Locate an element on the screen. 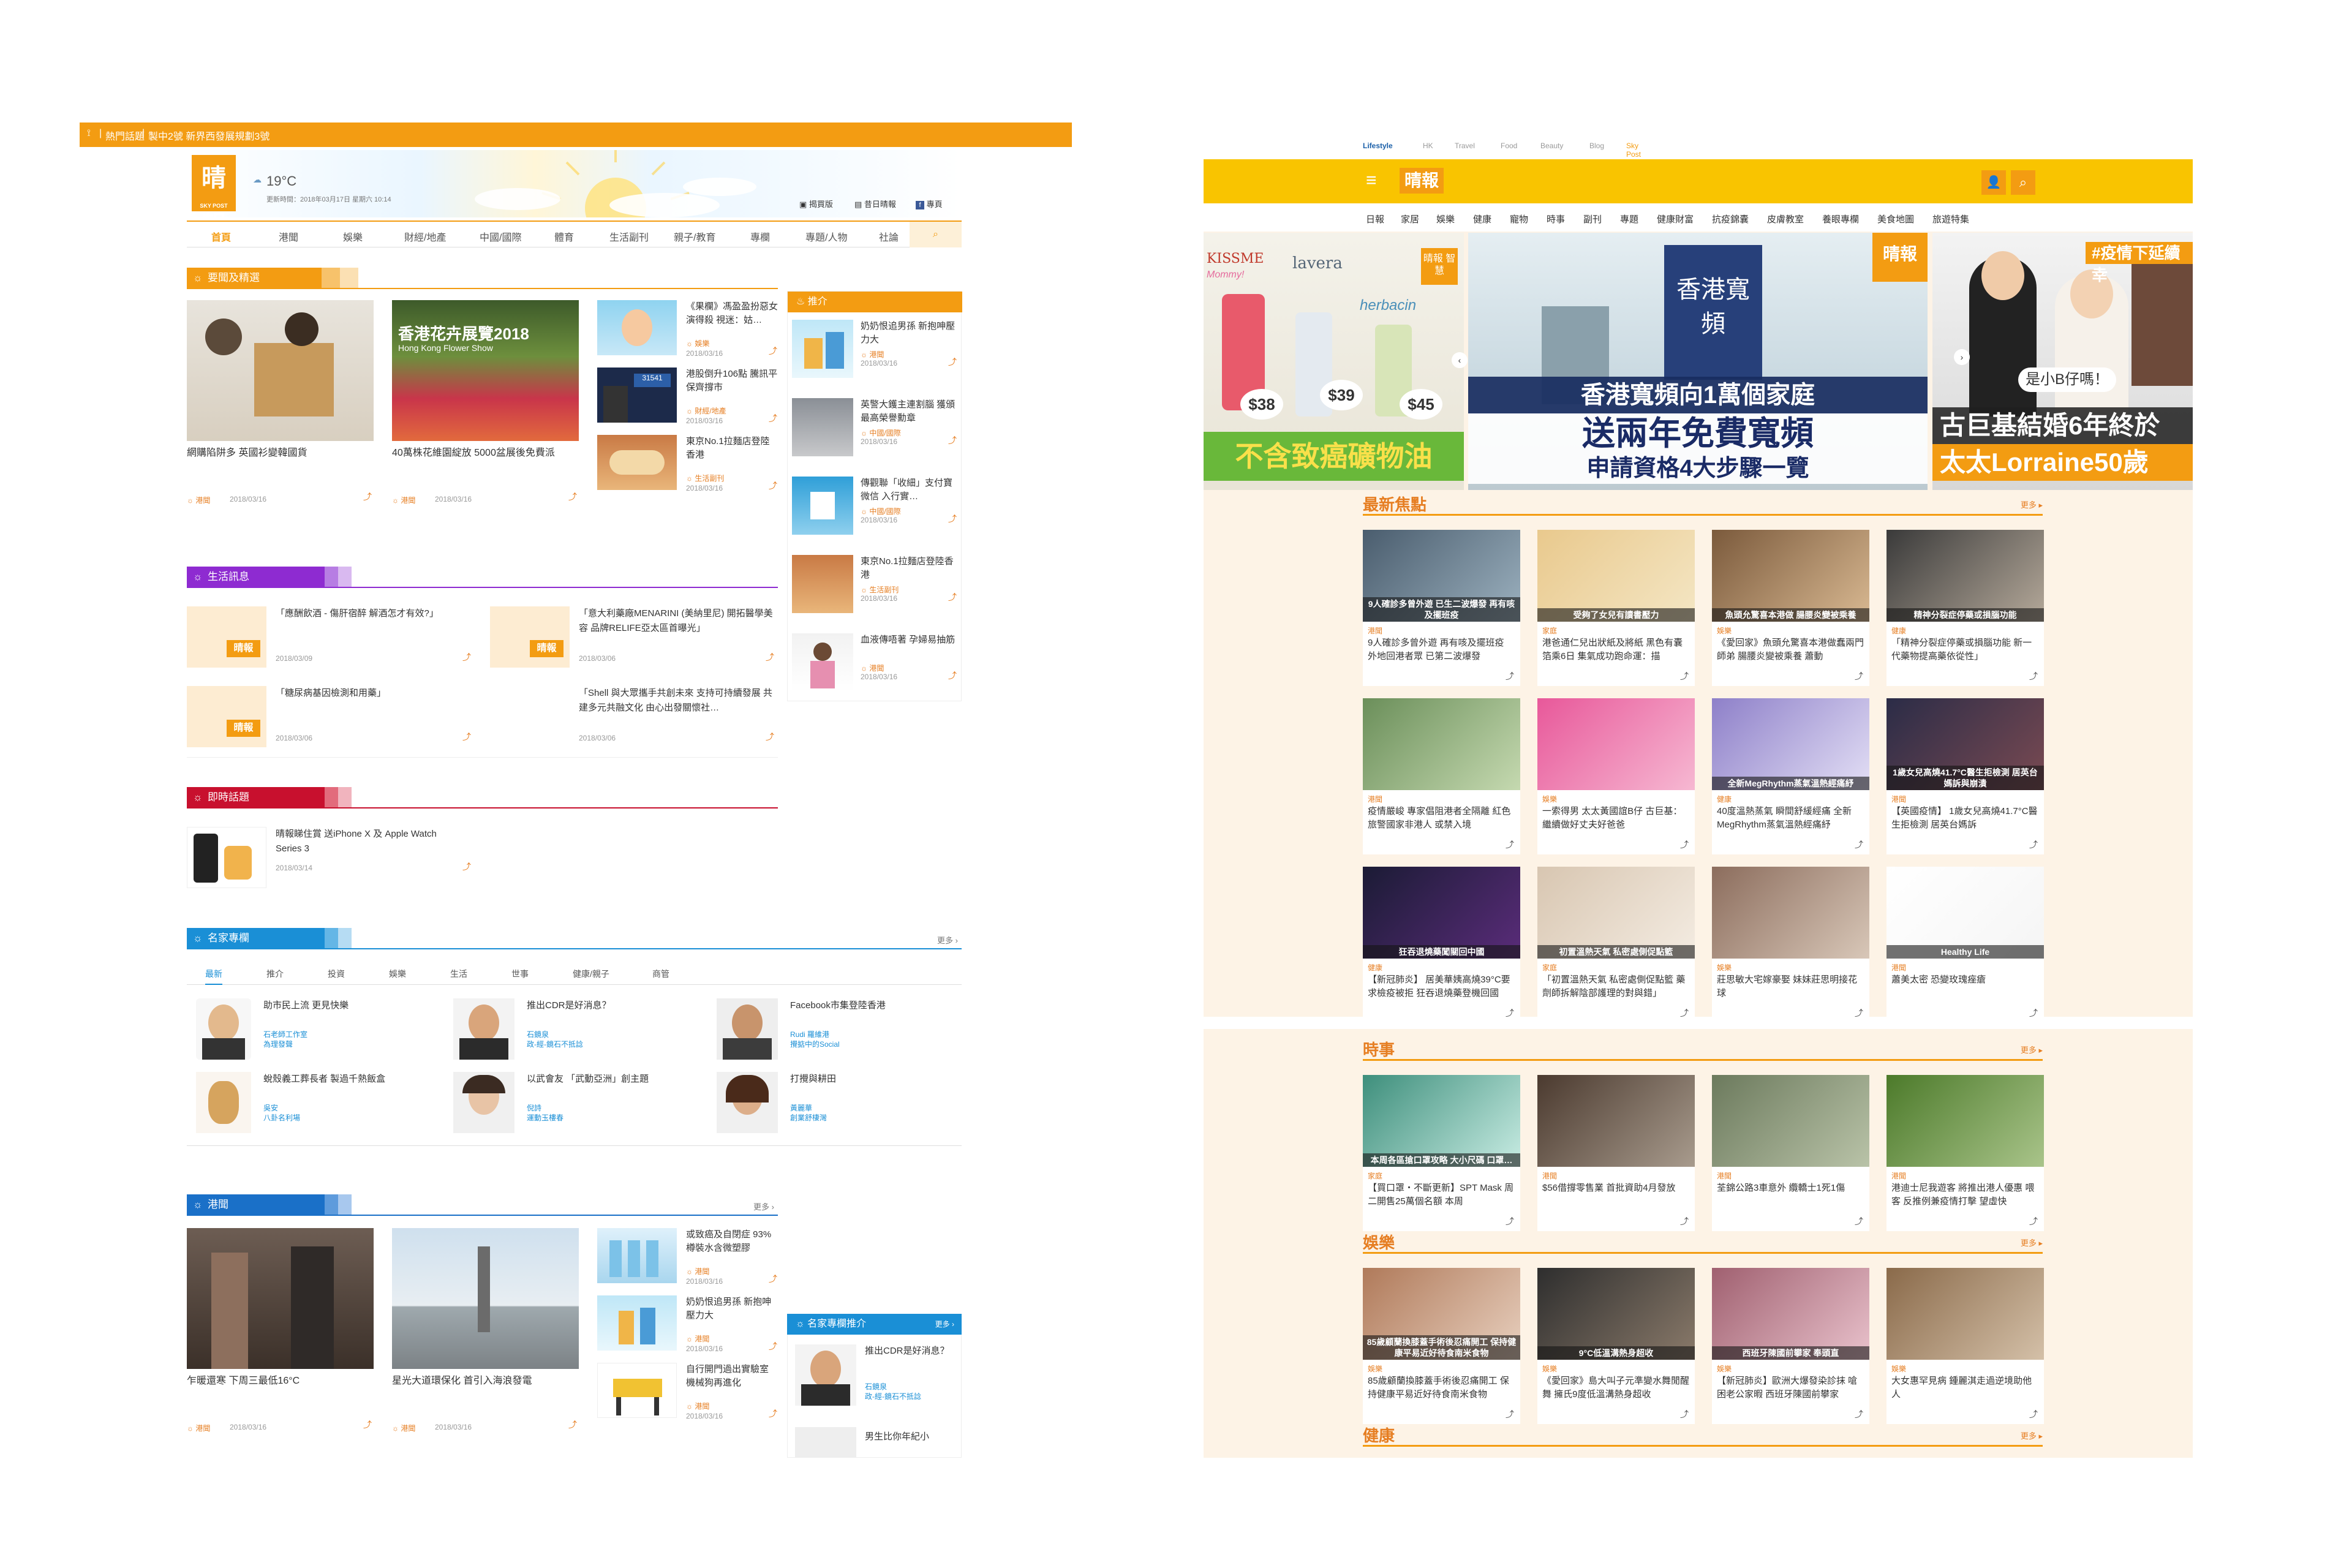  card-title: 「精神分裂症停藥或損腦功能 新一代藥物提高藥依從性」 is located at coordinates (1965, 650).